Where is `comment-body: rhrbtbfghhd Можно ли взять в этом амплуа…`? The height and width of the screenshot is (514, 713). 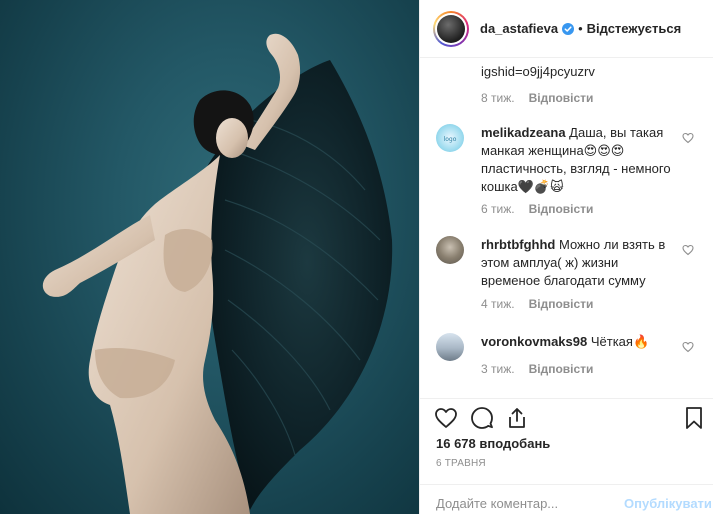 comment-body: rhrbtbfghhd Можно ли взять в этом амплуа… is located at coordinates (581, 263).